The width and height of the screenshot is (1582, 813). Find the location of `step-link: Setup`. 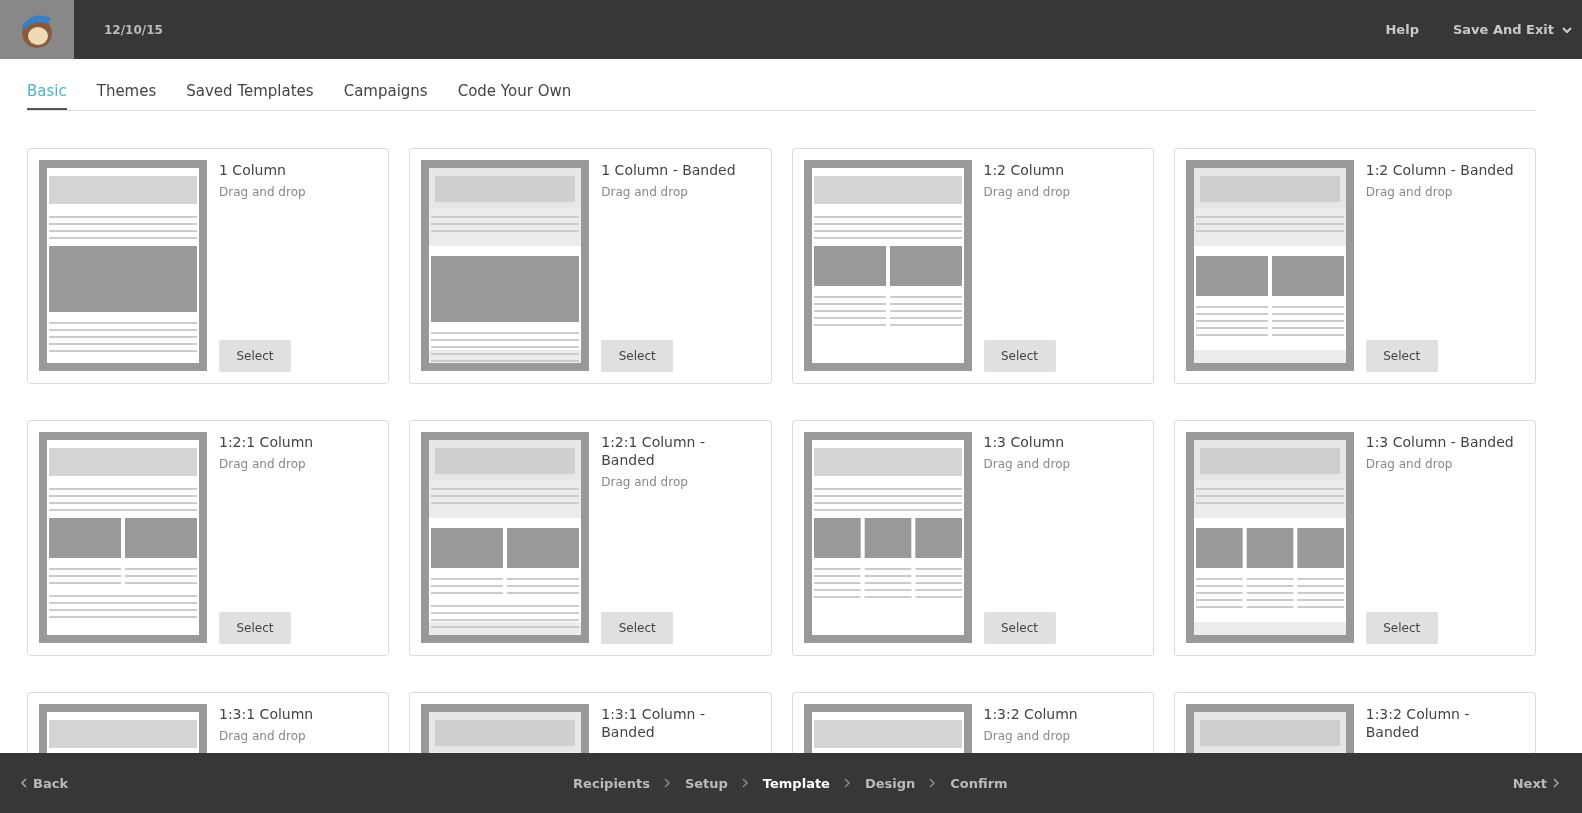

step-link: Setup is located at coordinates (706, 783).